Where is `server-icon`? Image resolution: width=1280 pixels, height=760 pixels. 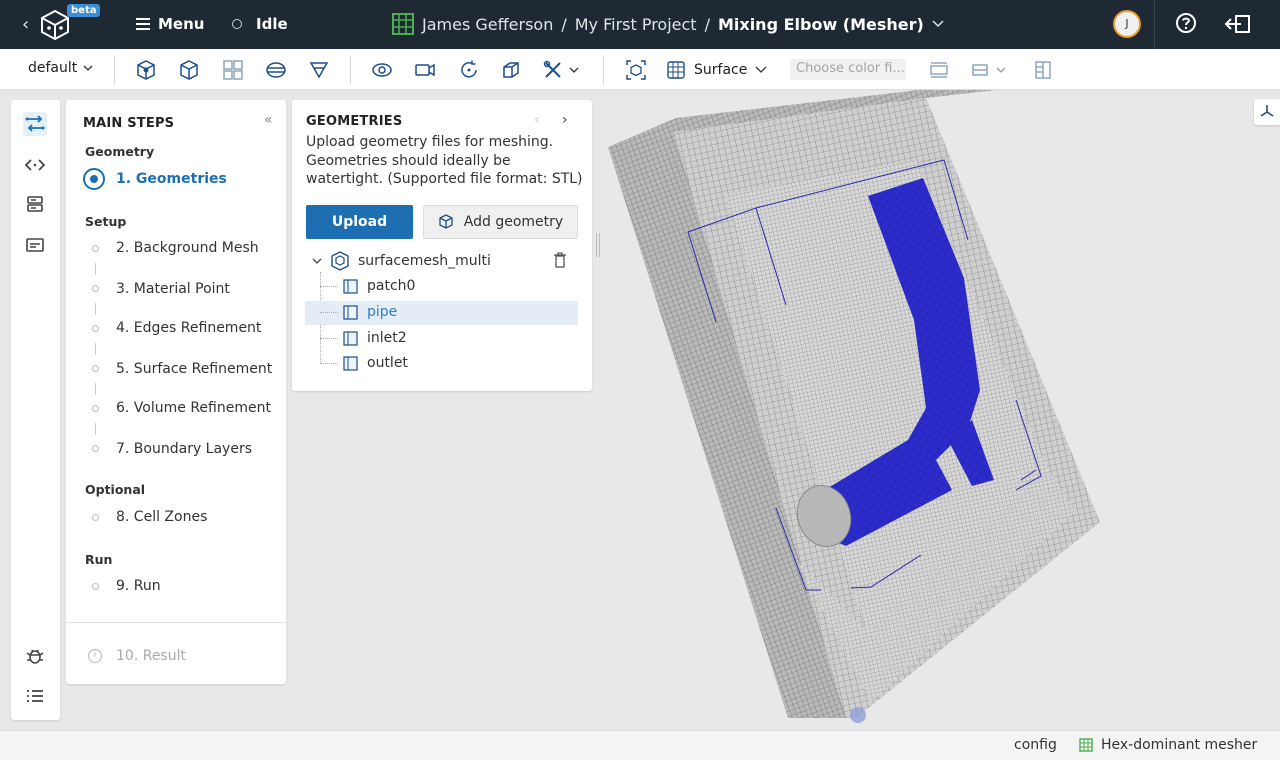 server-icon is located at coordinates (35, 204).